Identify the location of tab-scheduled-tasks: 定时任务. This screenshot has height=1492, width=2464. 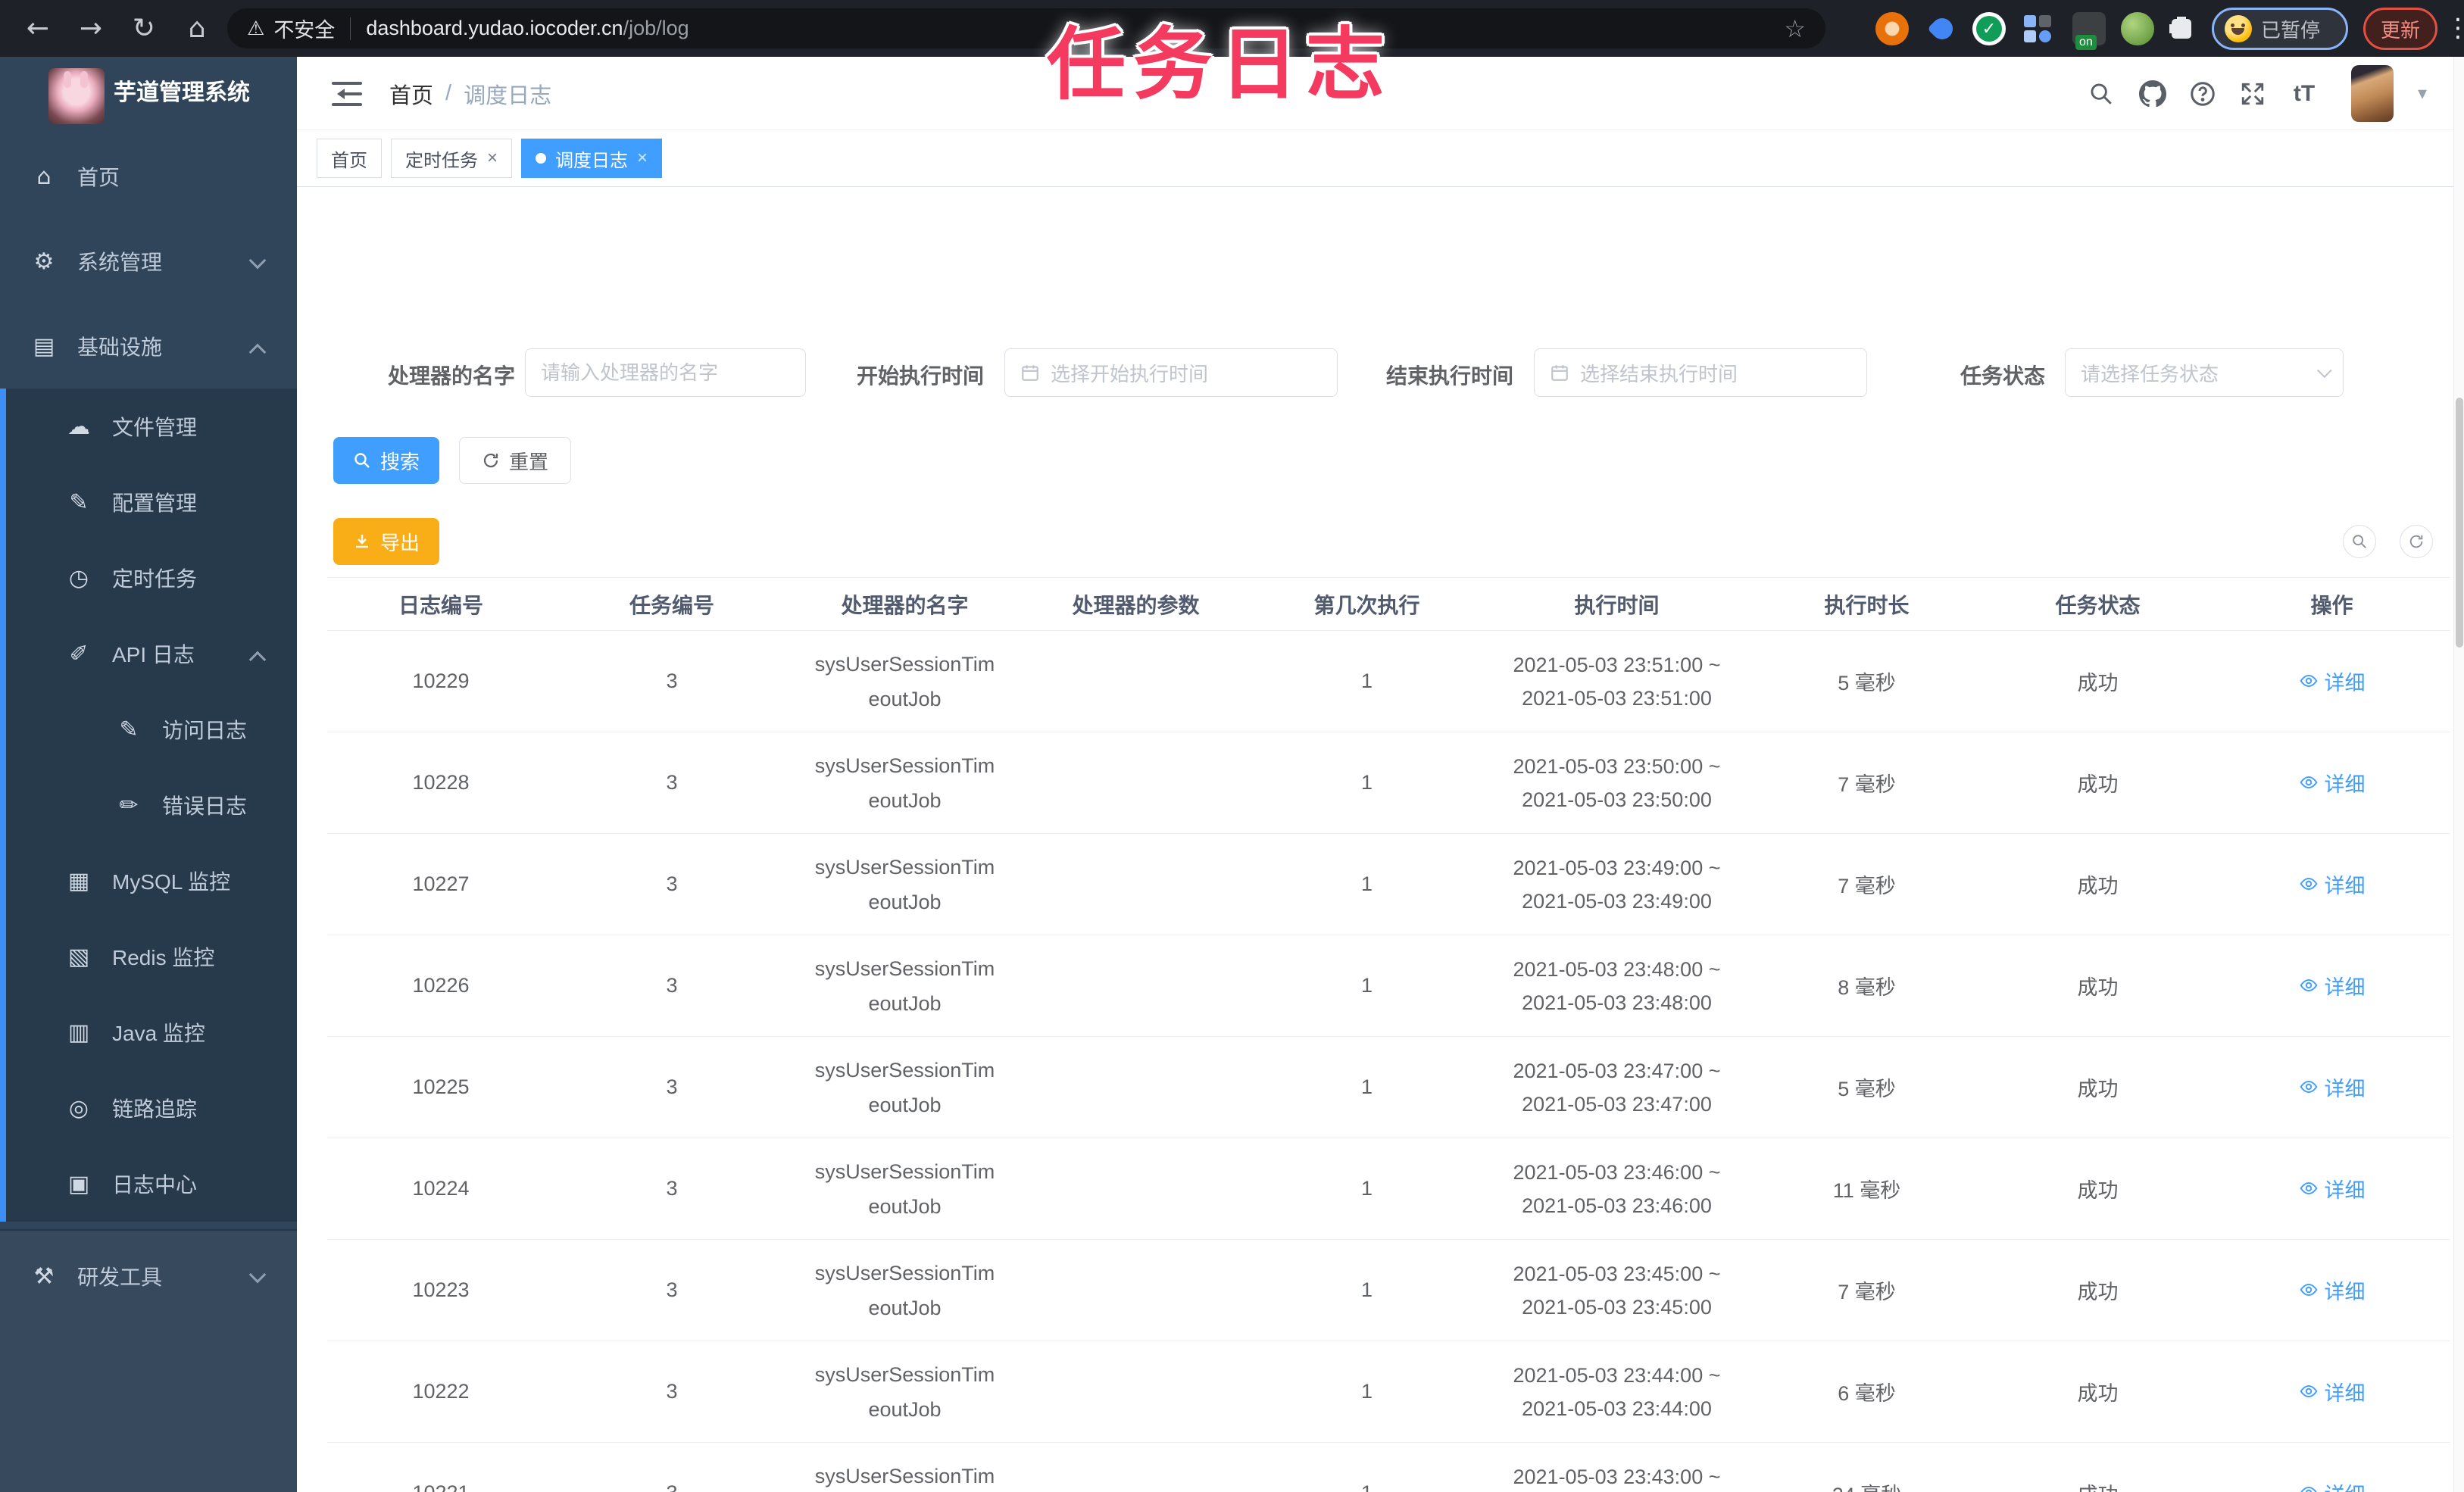
(452, 159).